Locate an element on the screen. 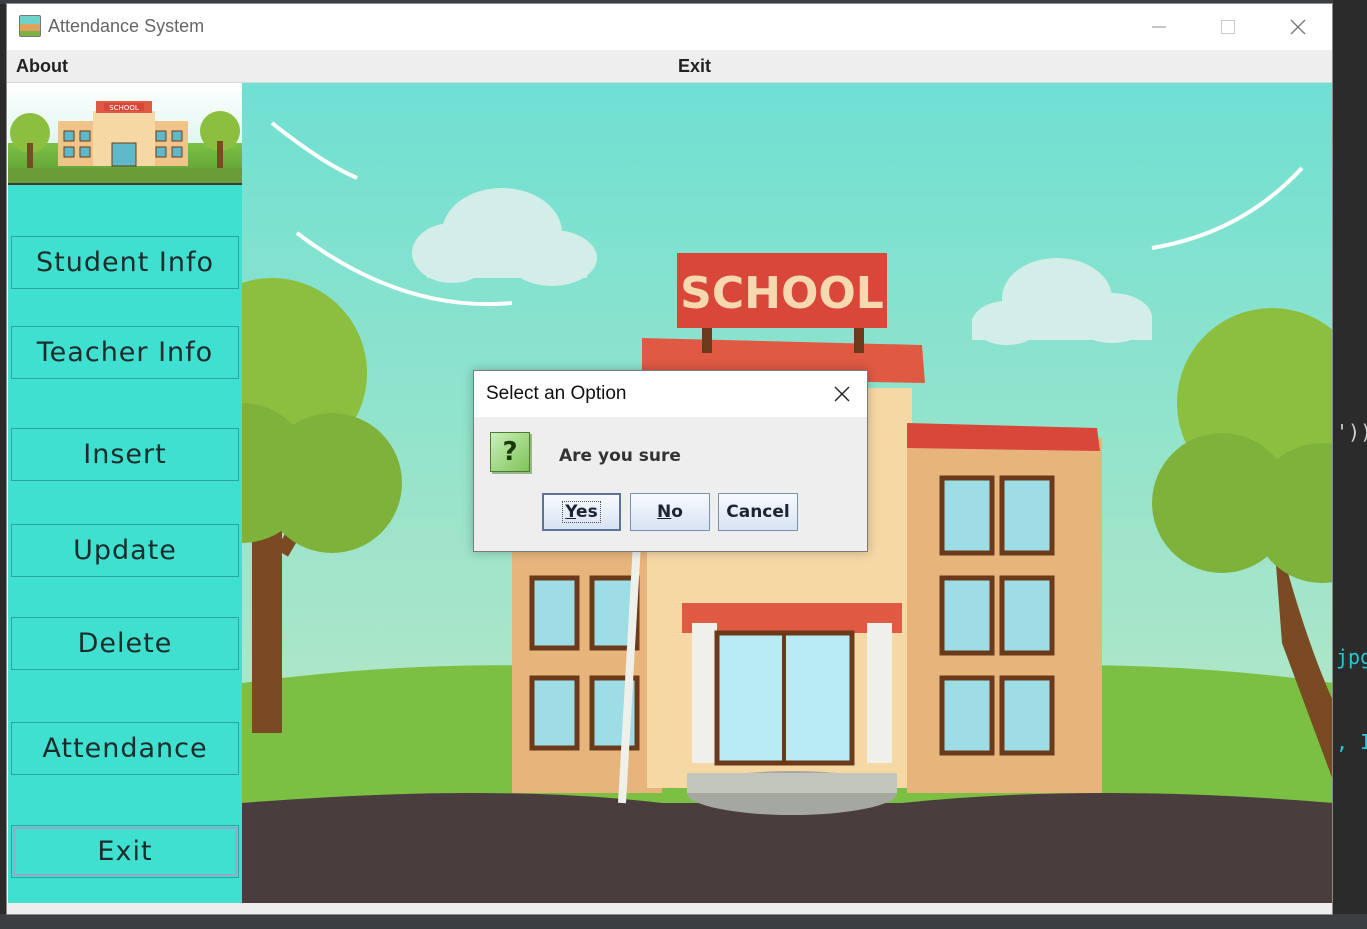 This screenshot has width=1367, height=929. school-sign-text: SCHOOL is located at coordinates (782, 293).